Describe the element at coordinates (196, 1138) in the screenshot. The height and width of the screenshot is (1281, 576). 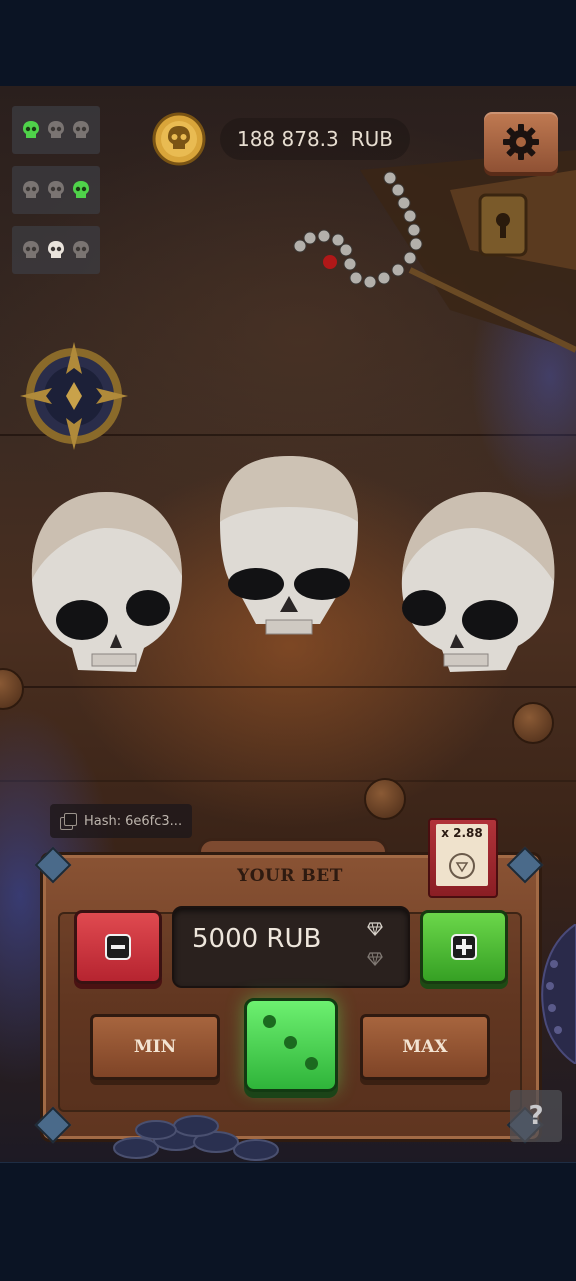
I see `coin-pile-decoration` at that location.